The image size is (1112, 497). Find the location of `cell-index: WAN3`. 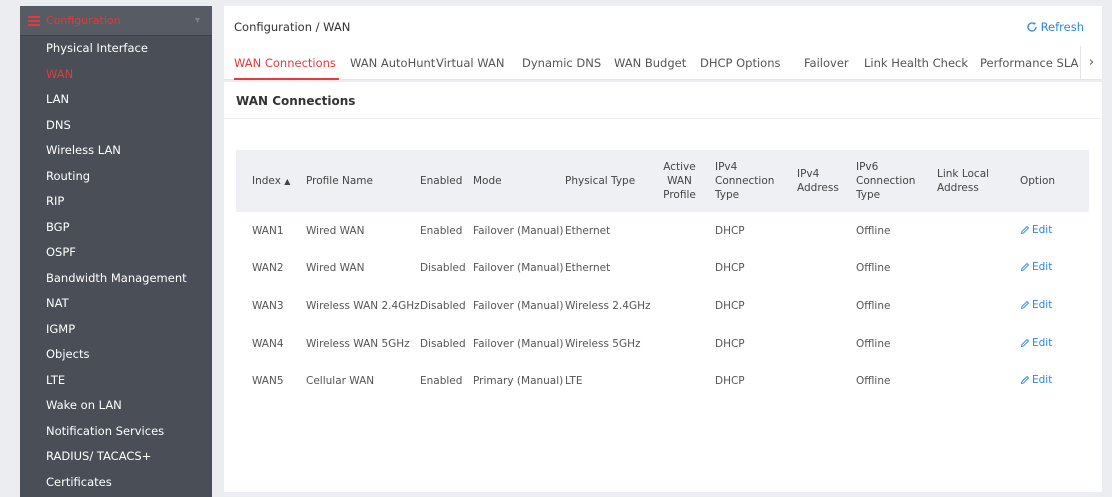

cell-index: WAN3 is located at coordinates (268, 305).